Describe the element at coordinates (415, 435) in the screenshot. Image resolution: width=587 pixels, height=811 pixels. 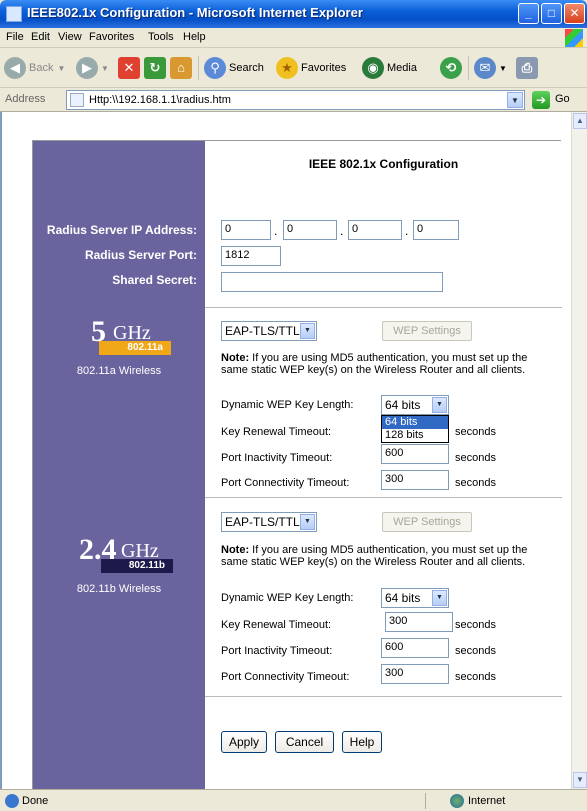
I see `key-length-option-128: 128 bits` at that location.